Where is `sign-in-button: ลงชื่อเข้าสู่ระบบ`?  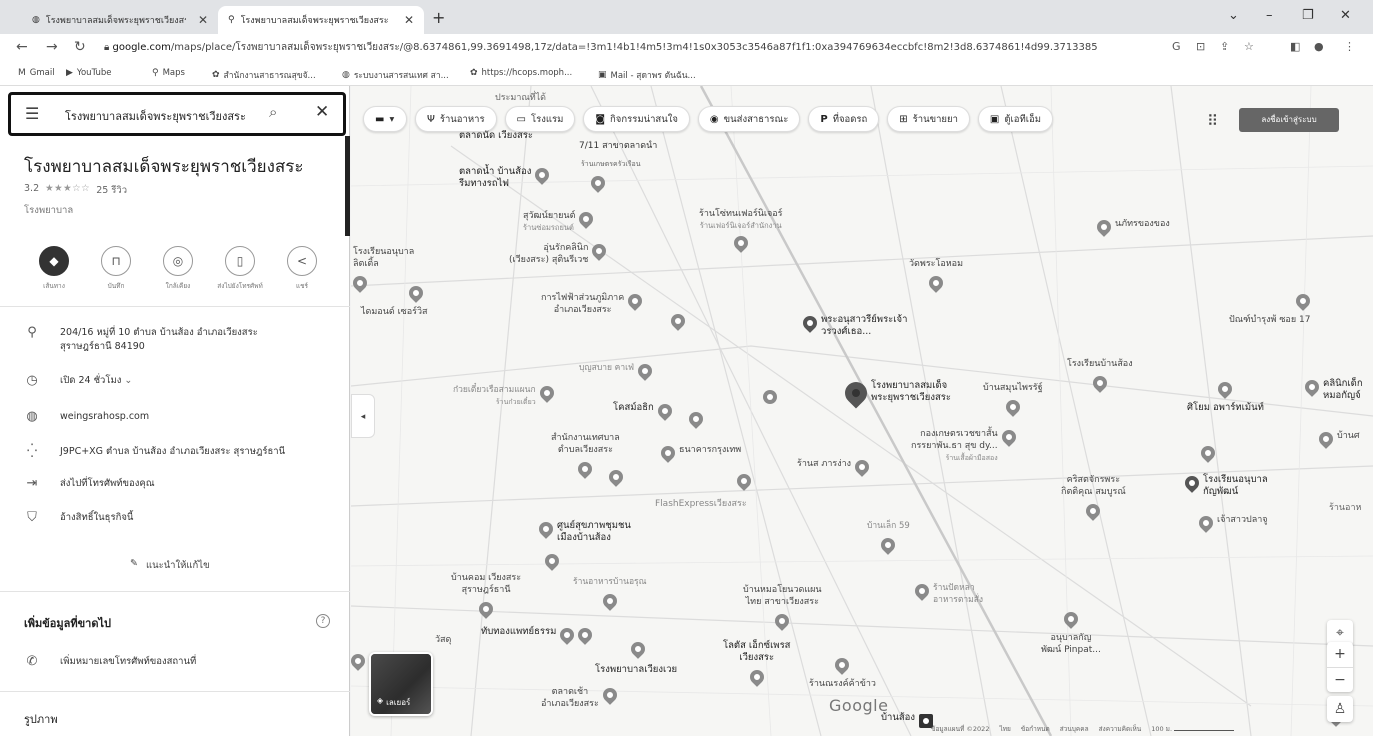
sign-in-button: ลงชื่อเข้าสู่ระบบ is located at coordinates (1289, 120).